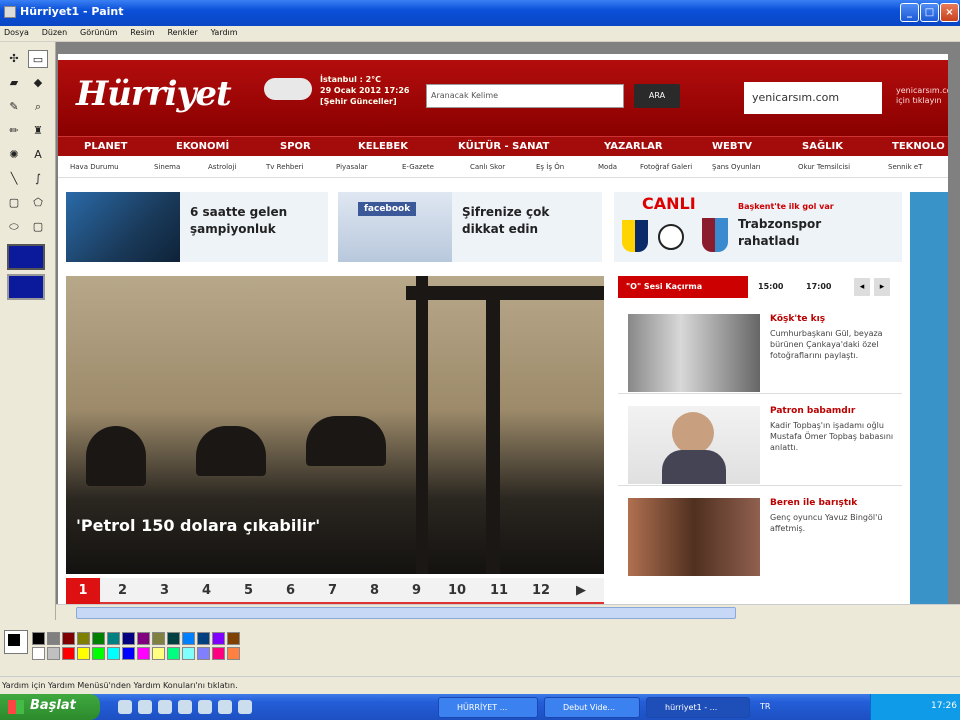 The image size is (960, 720). Describe the element at coordinates (222, 167) in the screenshot. I see `subnav-item: Astroloji` at that location.